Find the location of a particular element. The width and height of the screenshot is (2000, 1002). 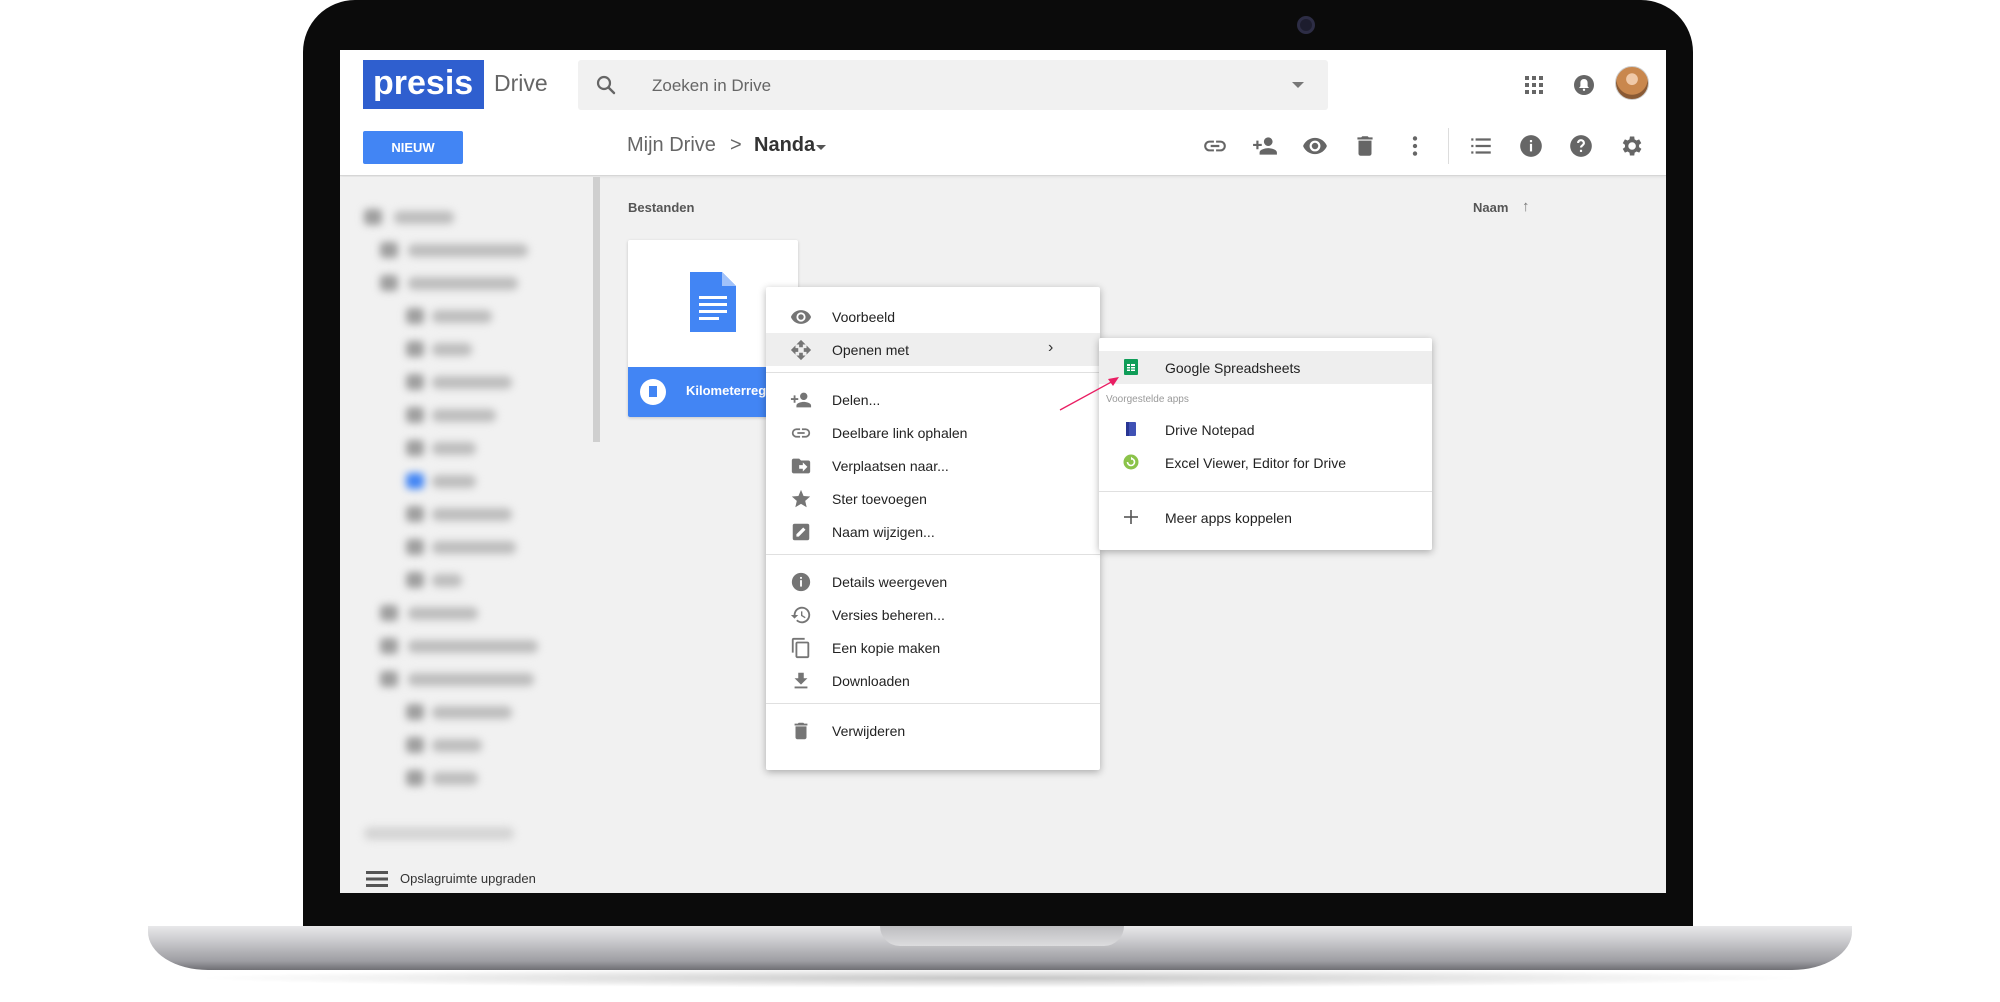

move-to-folder-icon is located at coordinates (801, 466).